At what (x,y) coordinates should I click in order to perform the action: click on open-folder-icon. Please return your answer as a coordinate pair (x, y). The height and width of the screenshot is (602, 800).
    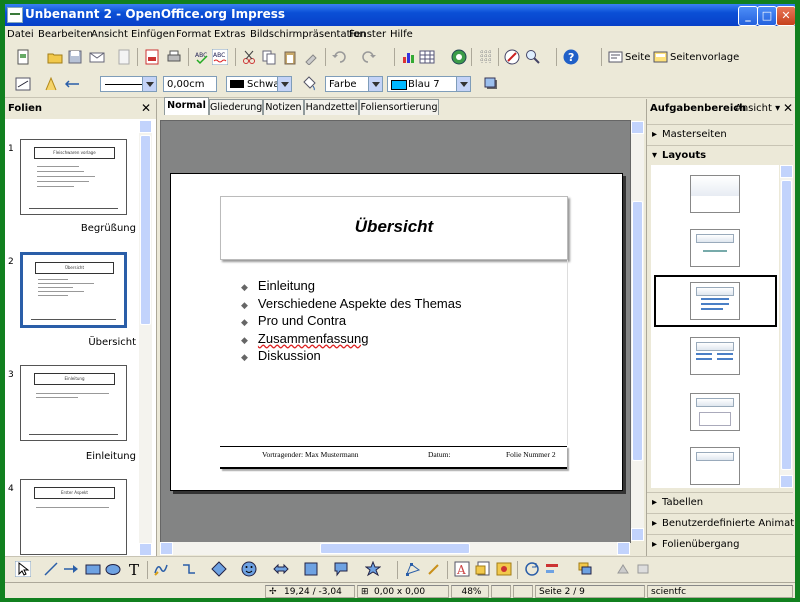
    Looking at the image, I should click on (55, 57).